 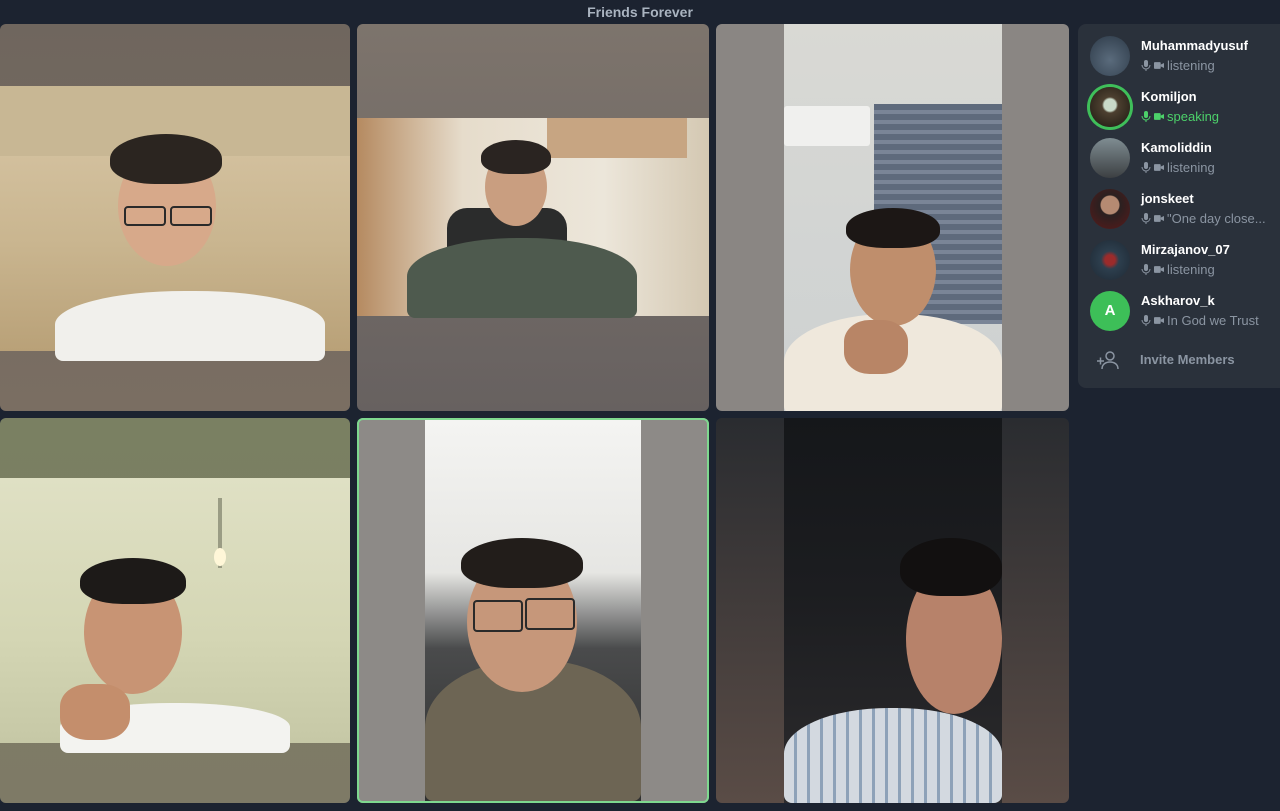 I want to click on call-title: Friends Forever, so click(x=640, y=12).